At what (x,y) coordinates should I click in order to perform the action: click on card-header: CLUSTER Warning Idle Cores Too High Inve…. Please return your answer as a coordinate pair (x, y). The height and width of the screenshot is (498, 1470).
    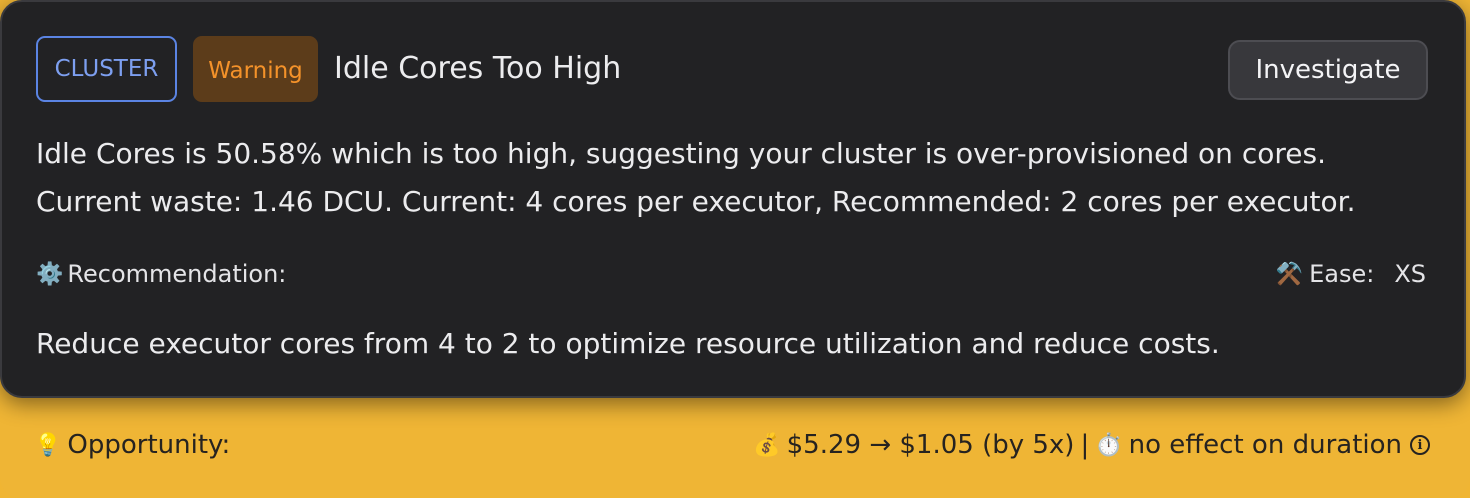
    Looking at the image, I should click on (732, 69).